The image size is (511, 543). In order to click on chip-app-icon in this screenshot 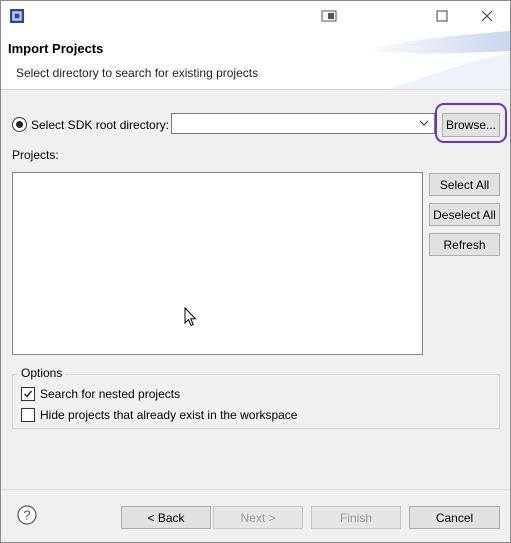, I will do `click(17, 16)`.